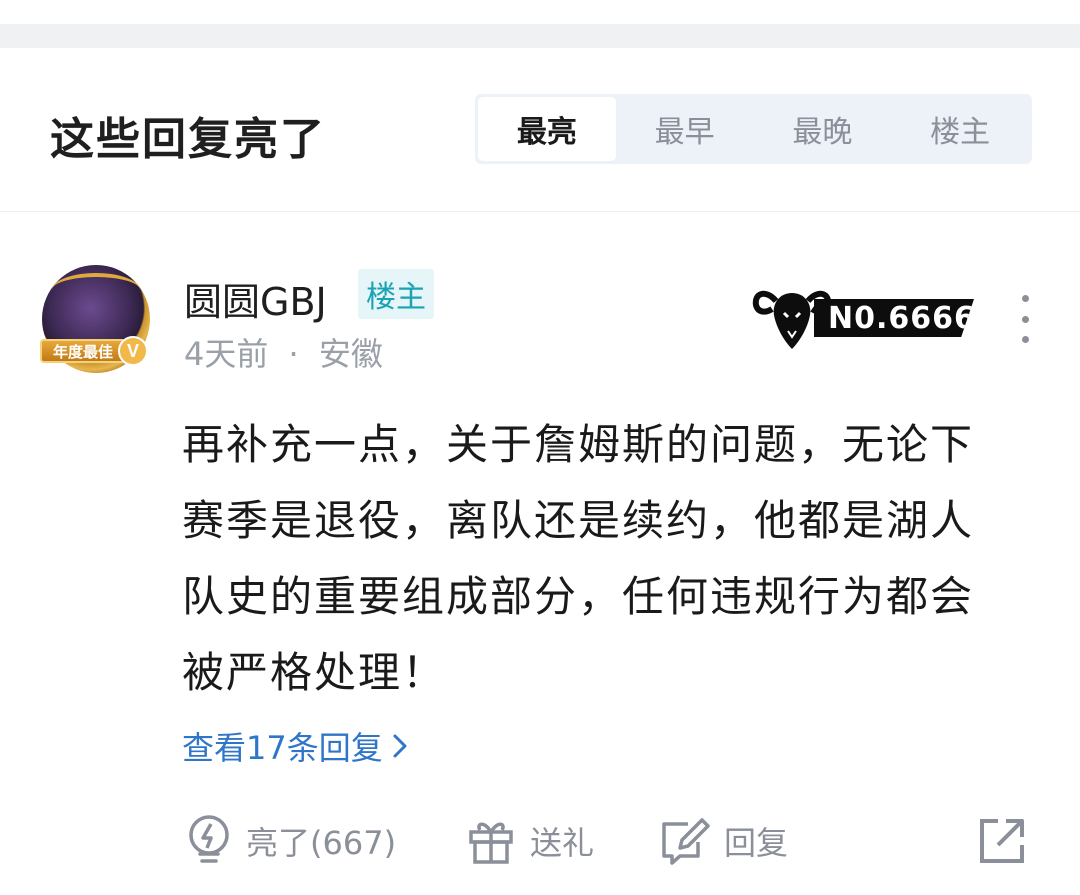  Describe the element at coordinates (226, 354) in the screenshot. I see `comment-time: 4天前` at that location.